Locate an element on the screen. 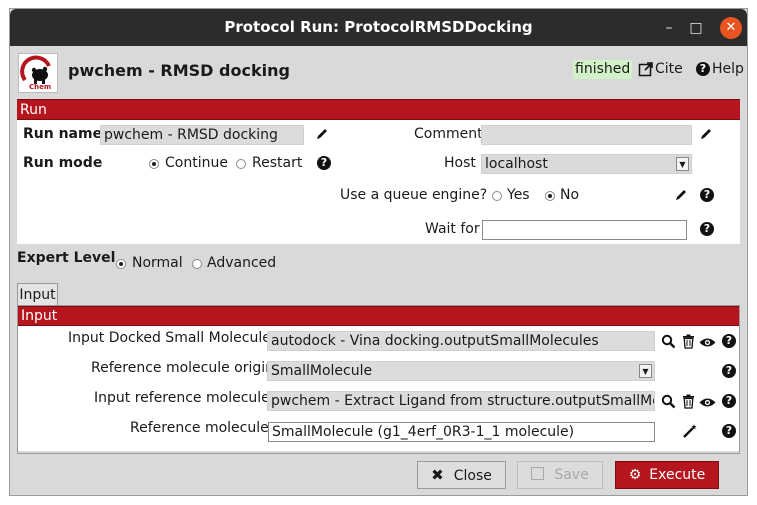  external-link-icon is located at coordinates (646, 71).